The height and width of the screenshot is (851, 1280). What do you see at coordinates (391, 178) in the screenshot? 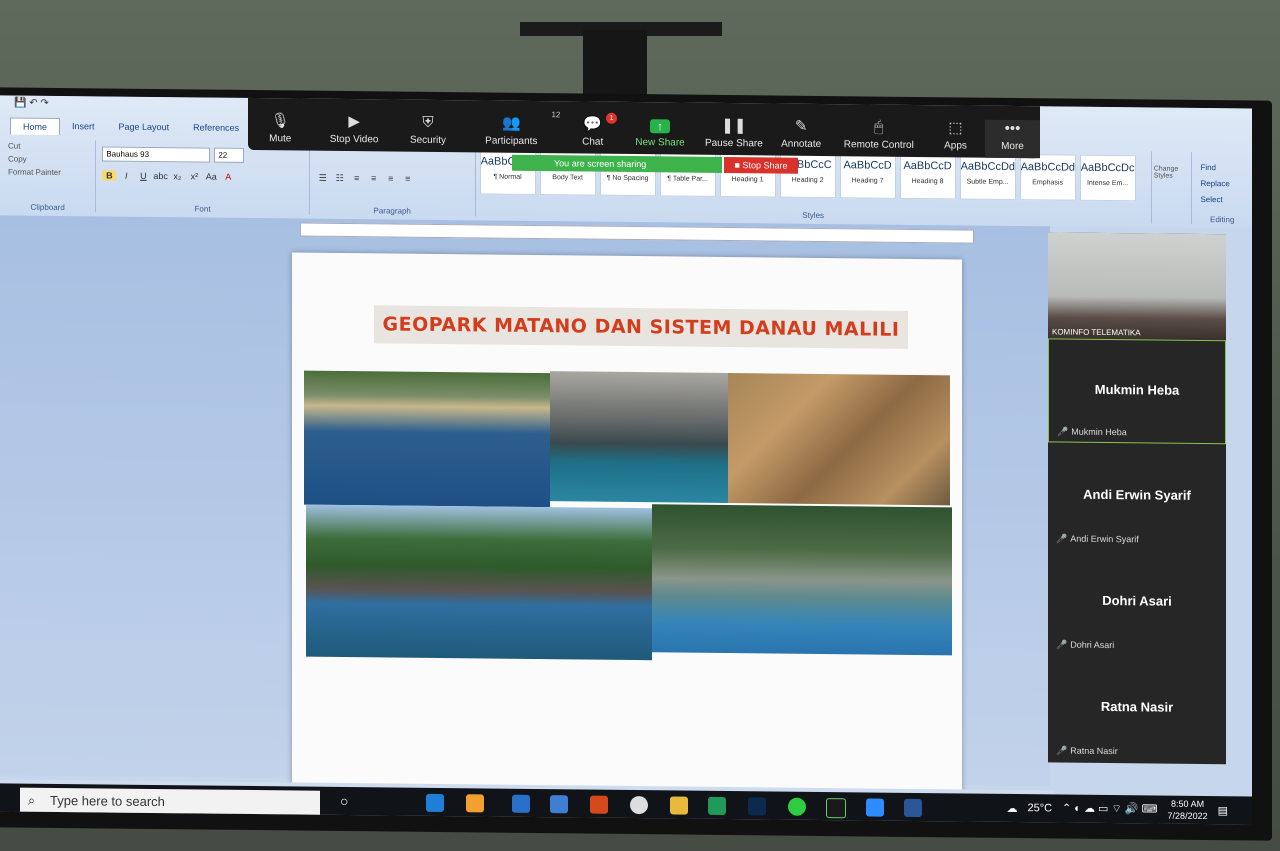
I see `align-right-icon: ≡` at bounding box center [391, 178].